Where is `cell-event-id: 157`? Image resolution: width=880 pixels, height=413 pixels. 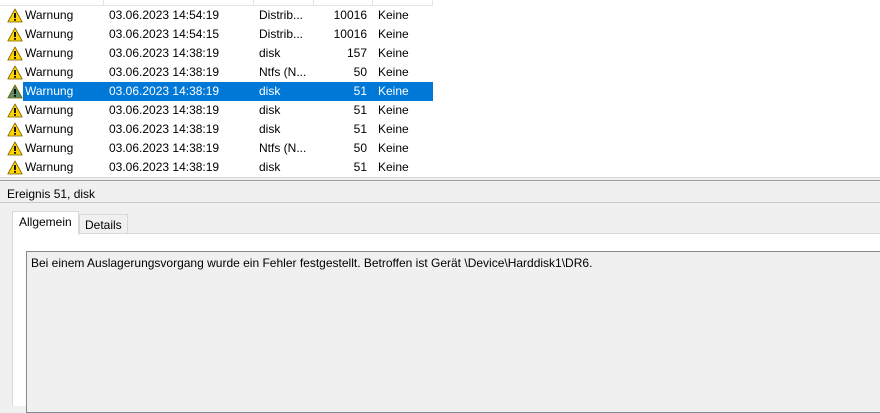
cell-event-id: 157 is located at coordinates (356, 53).